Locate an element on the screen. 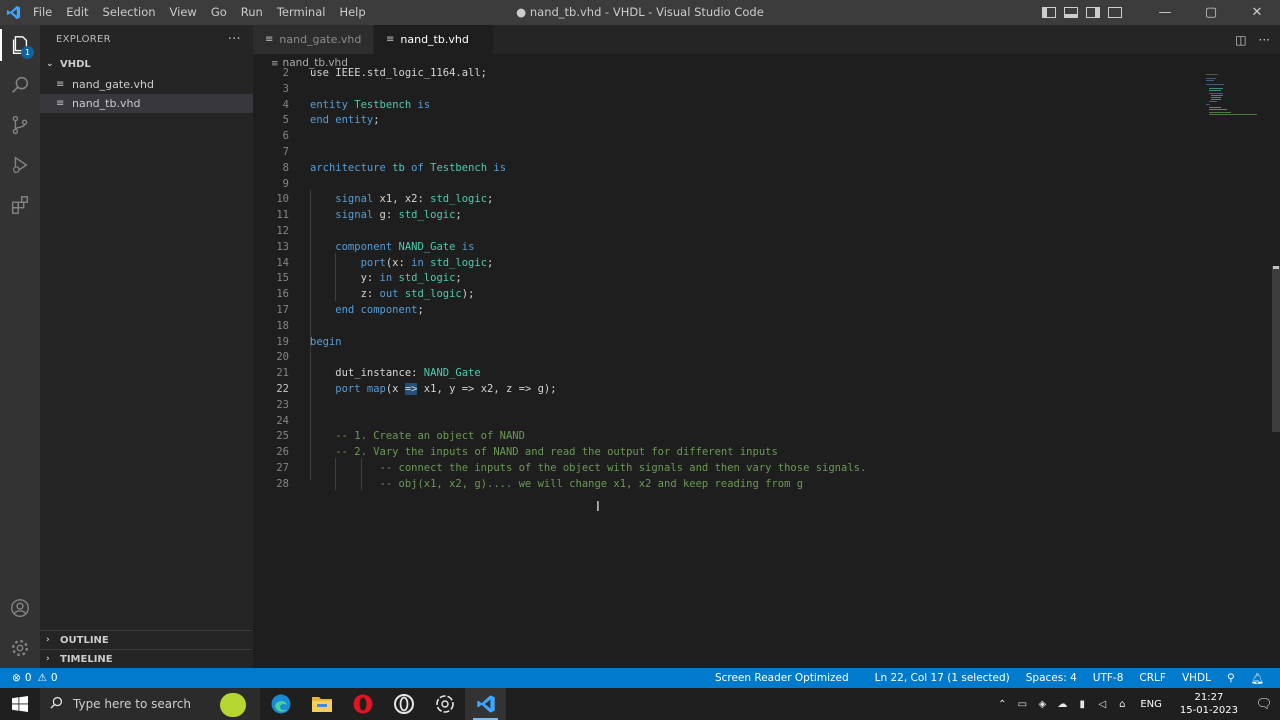  indentation: Spaces: 4 is located at coordinates (1051, 678).